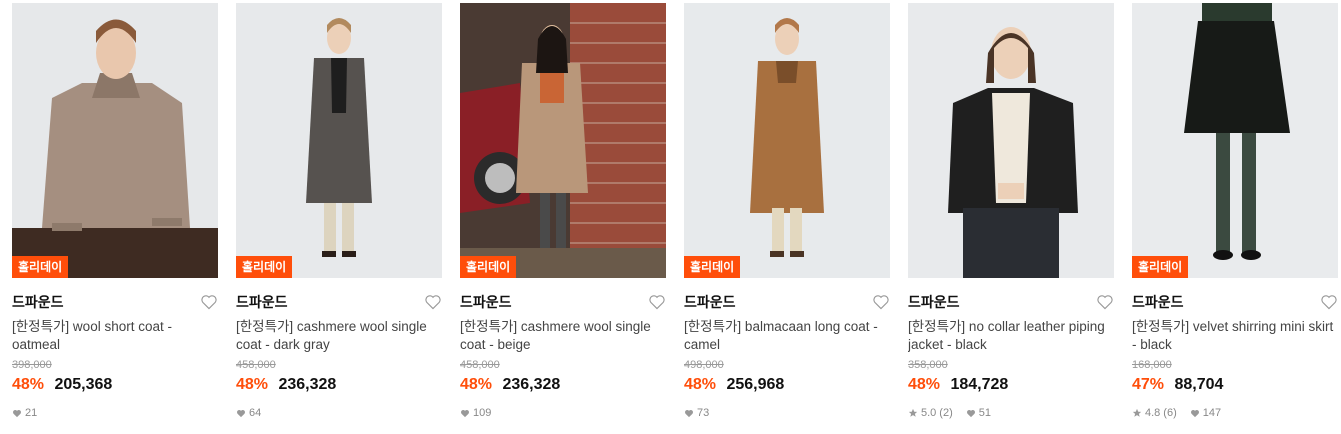 This screenshot has height=434, width=1341. I want to click on sale-price: 88,704, so click(1199, 384).